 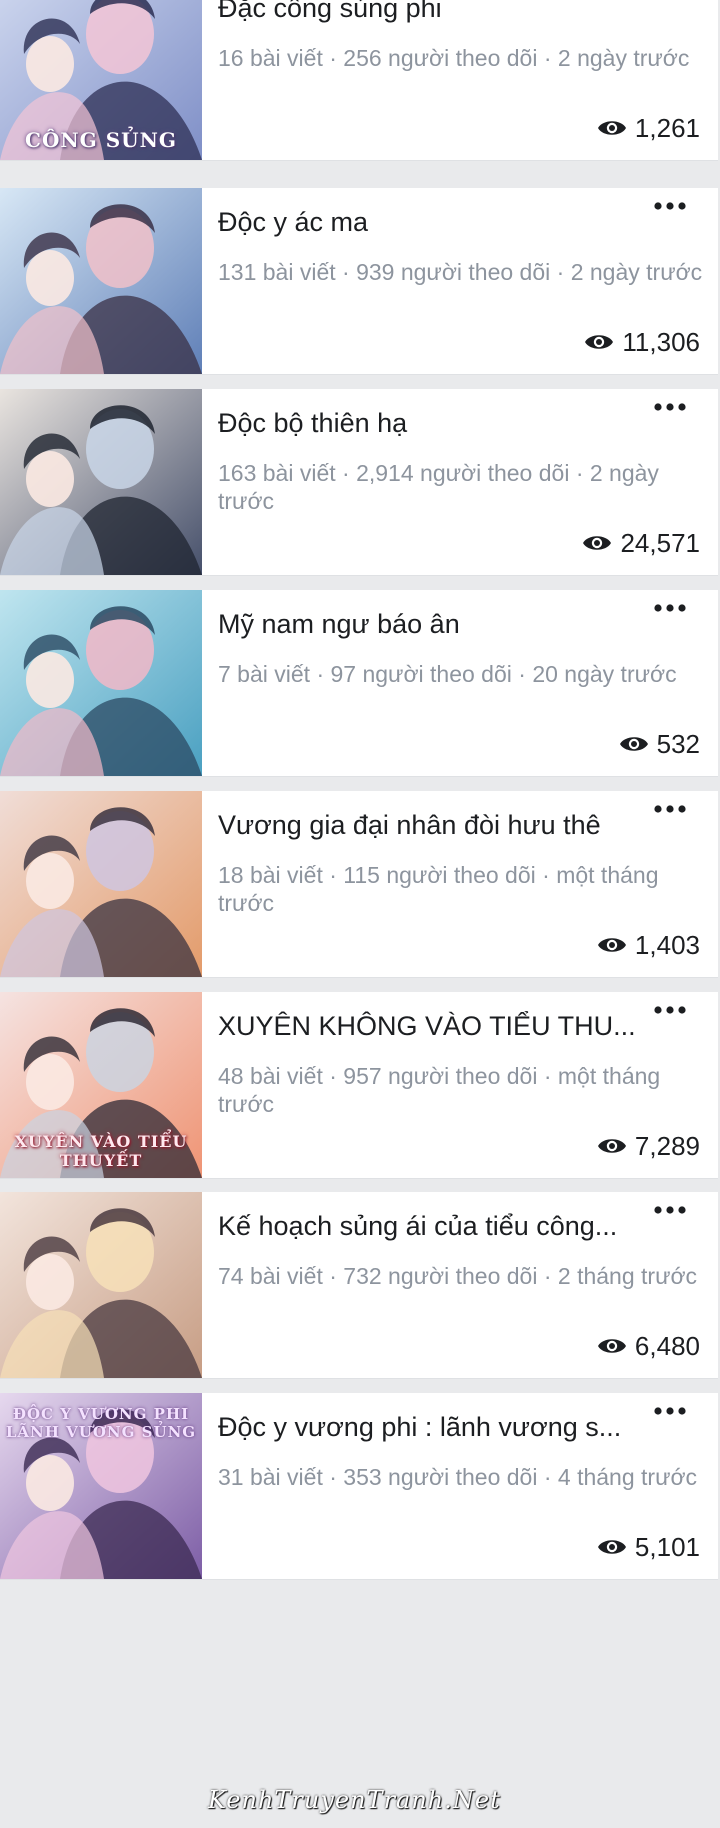 I want to click on view-count: 11,306, so click(x=642, y=342).